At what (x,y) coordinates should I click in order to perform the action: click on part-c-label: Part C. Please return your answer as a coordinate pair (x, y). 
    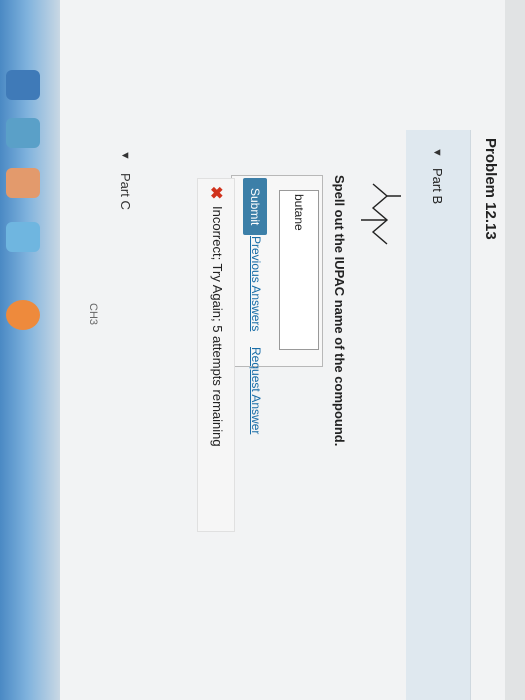
    Looking at the image, I should click on (125, 191).